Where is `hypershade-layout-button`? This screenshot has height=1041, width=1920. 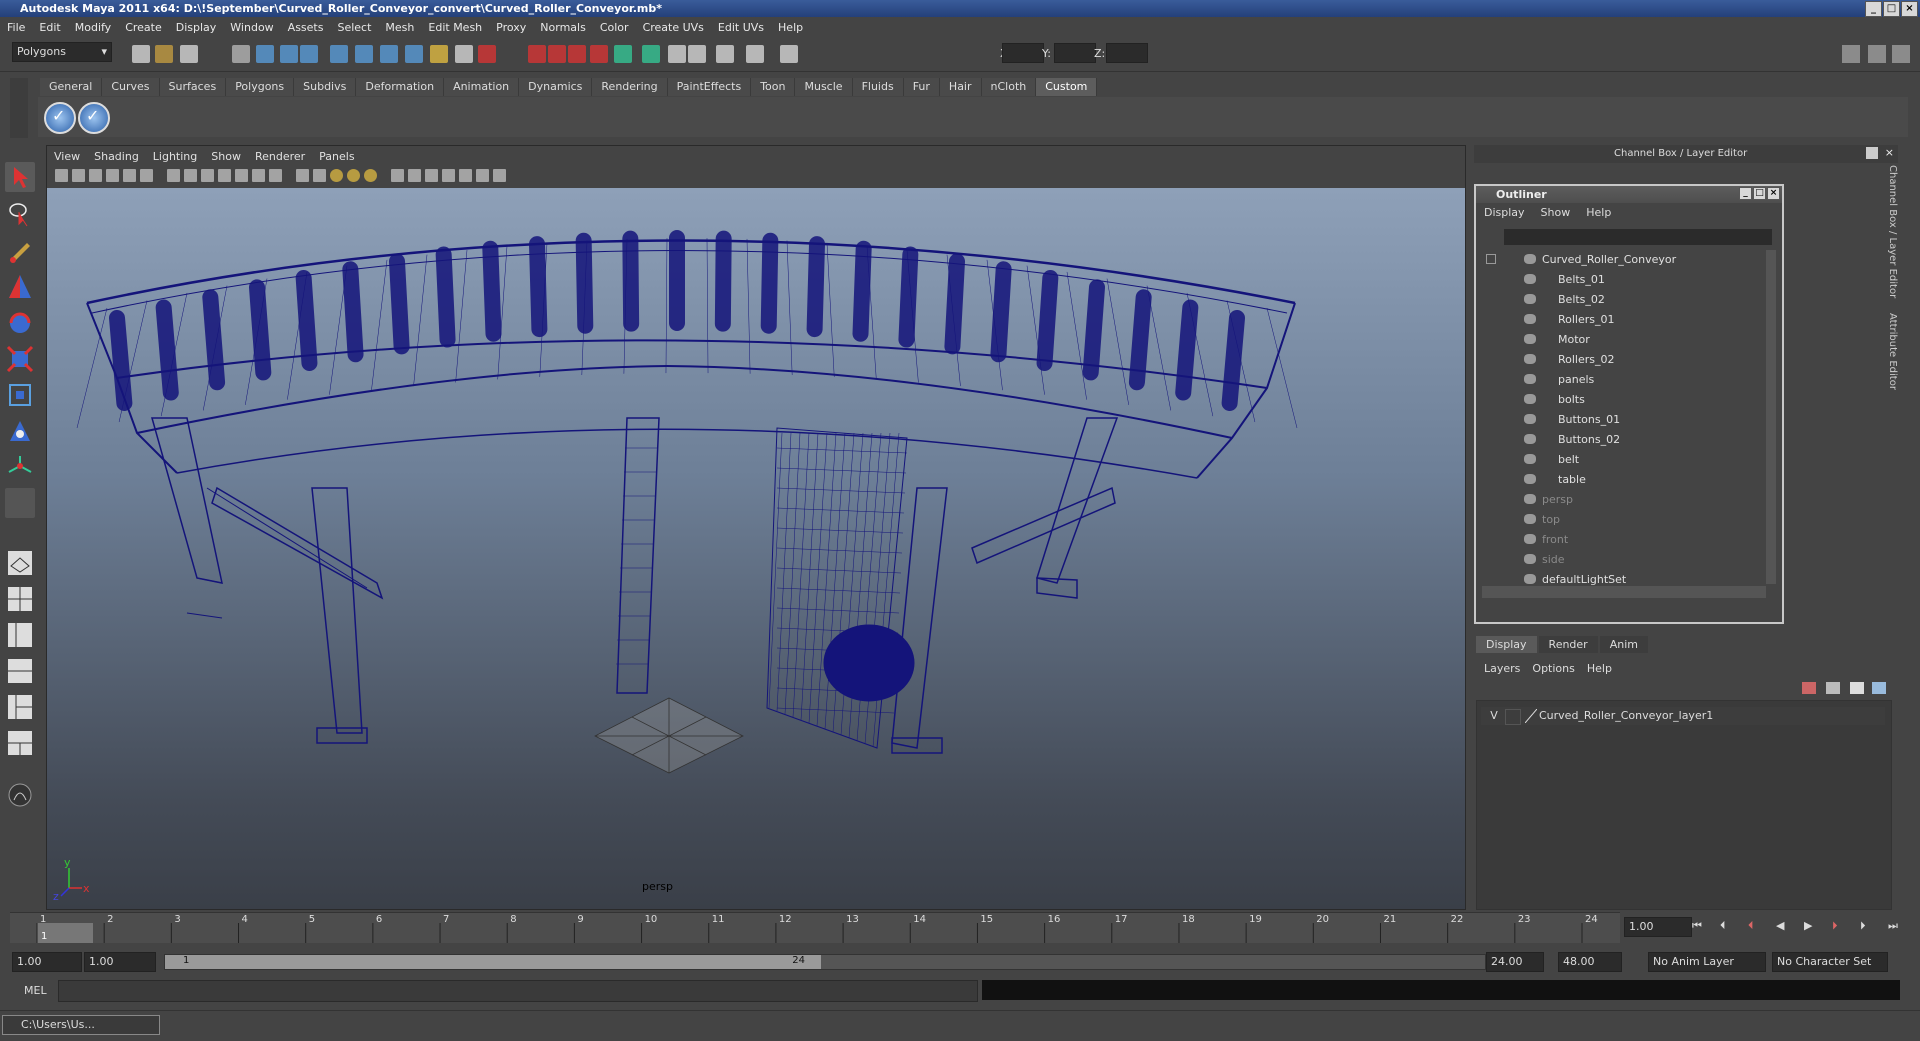 hypershade-layout-button is located at coordinates (20, 707).